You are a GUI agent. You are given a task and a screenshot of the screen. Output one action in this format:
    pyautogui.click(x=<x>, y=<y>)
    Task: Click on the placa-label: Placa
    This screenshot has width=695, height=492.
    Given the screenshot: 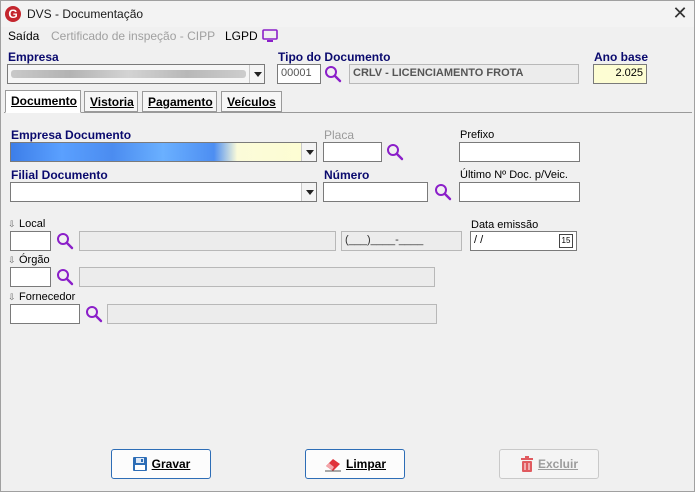 What is the action you would take?
    pyautogui.click(x=339, y=135)
    